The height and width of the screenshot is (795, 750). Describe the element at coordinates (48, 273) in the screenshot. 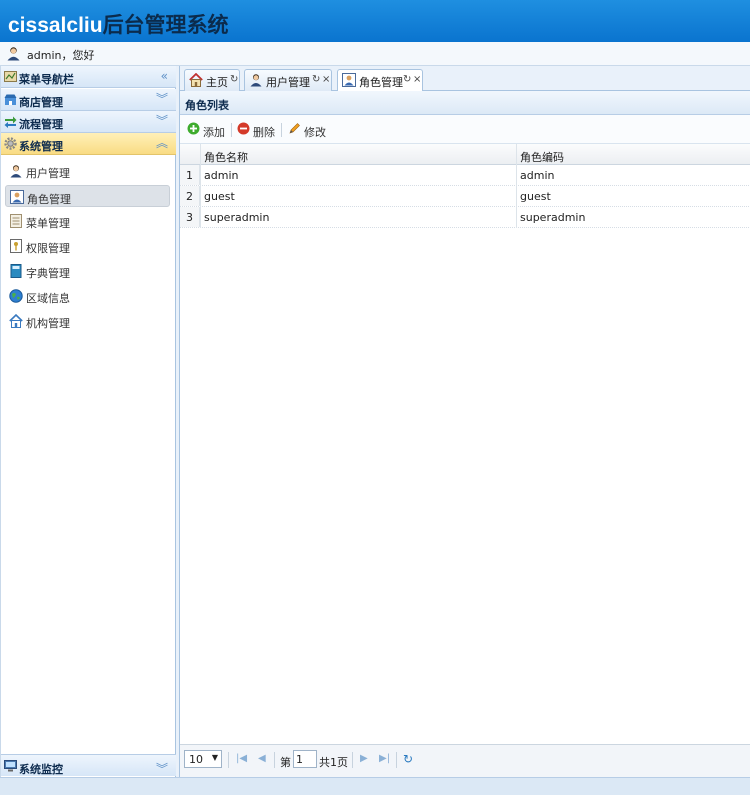

I see `sidebar-item-label: 字典管理` at that location.